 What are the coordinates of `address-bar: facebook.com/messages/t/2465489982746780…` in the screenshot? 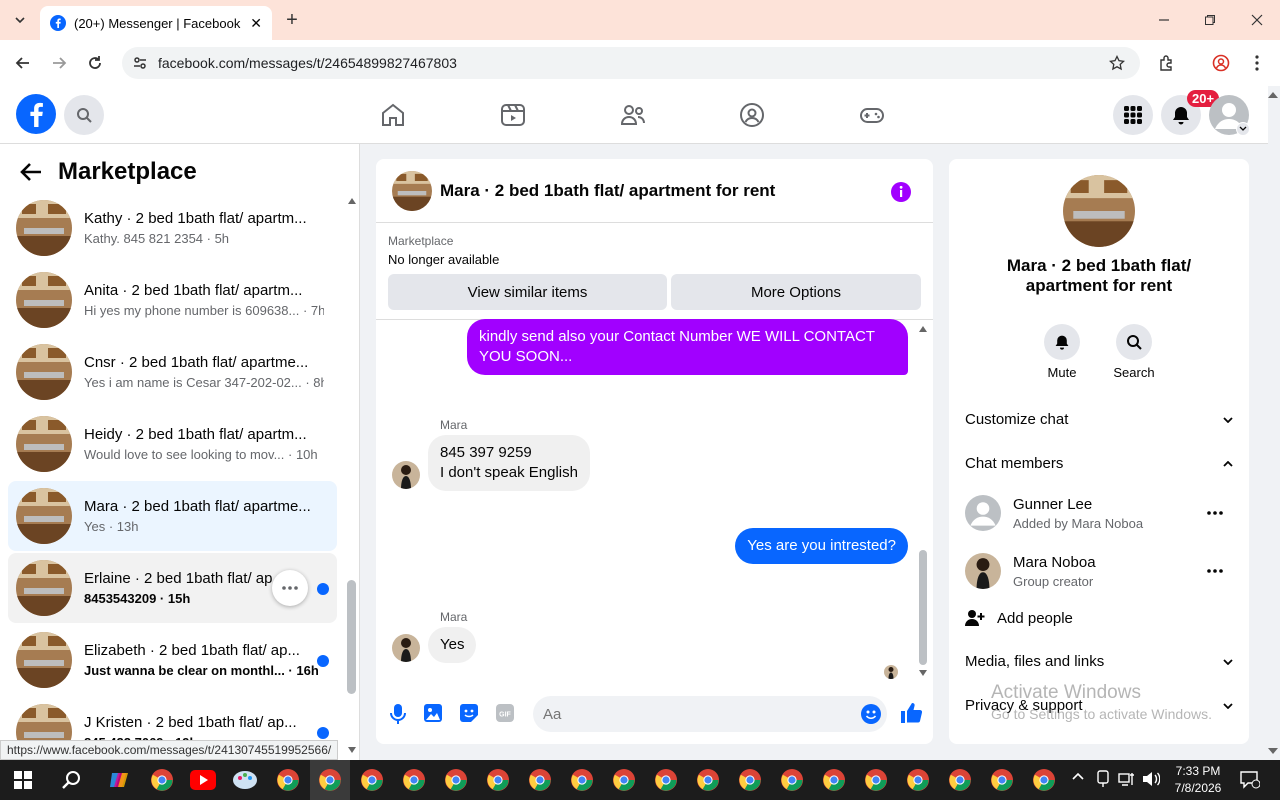 It's located at (631, 63).